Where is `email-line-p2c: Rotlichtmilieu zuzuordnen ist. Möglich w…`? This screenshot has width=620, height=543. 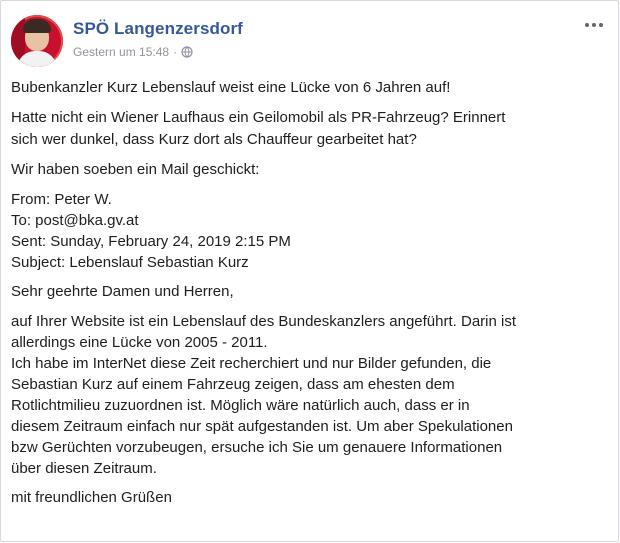 email-line-p2c: Rotlichtmilieu zuzuordnen ist. Möglich w… is located at coordinates (240, 405).